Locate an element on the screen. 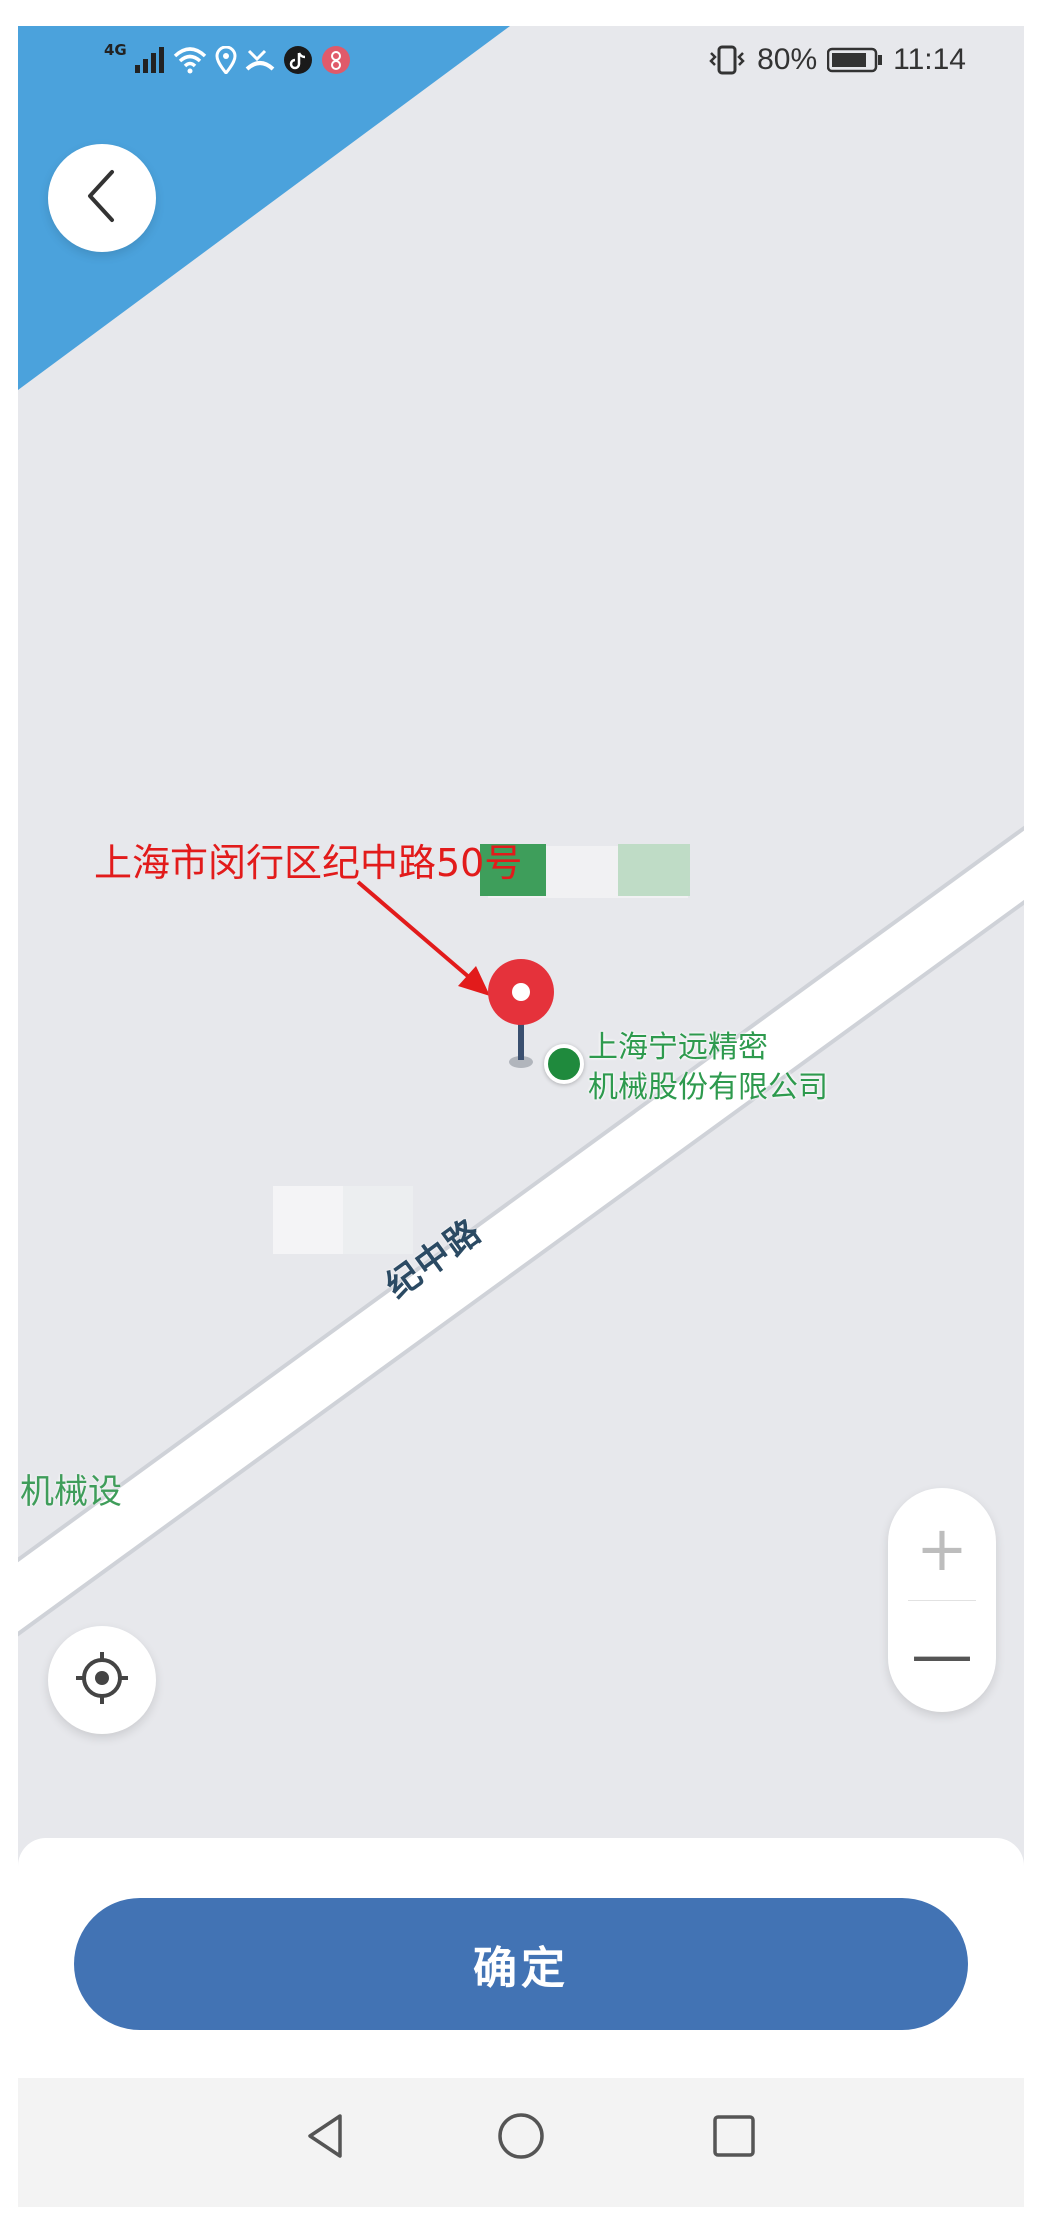 Image resolution: width=1043 pixels, height=2223 pixels. nav-back-icon is located at coordinates (326, 2138).